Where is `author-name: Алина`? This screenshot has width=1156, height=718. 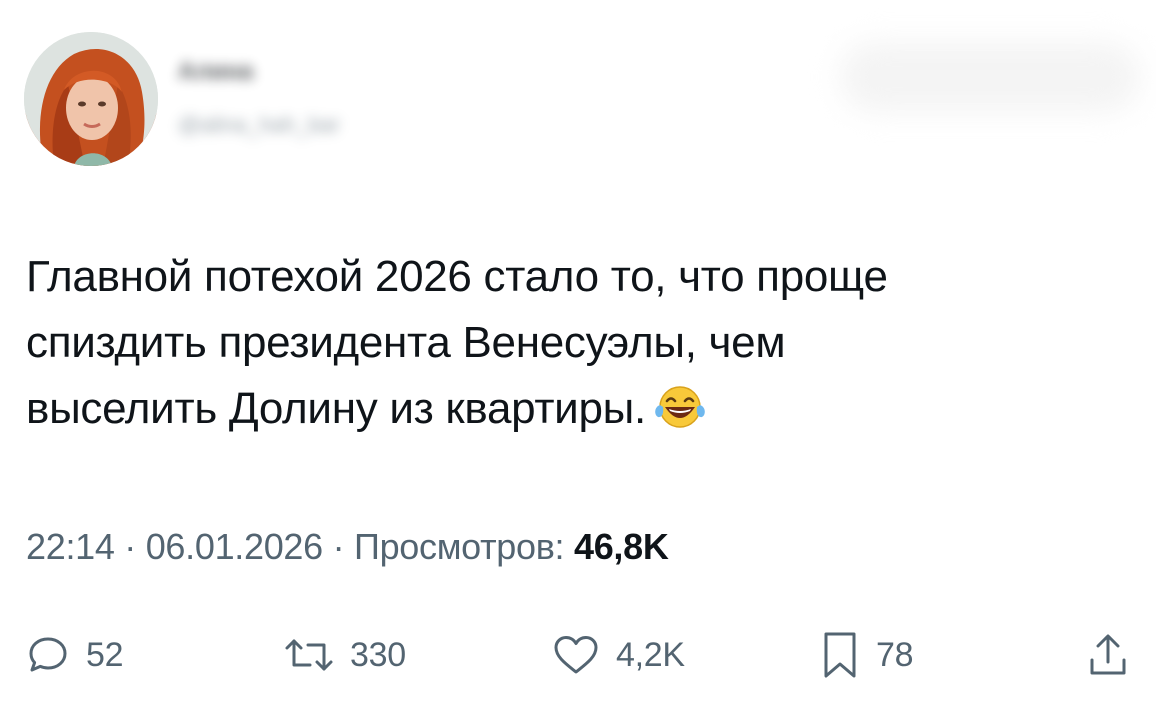
author-name: Алина is located at coordinates (215, 72).